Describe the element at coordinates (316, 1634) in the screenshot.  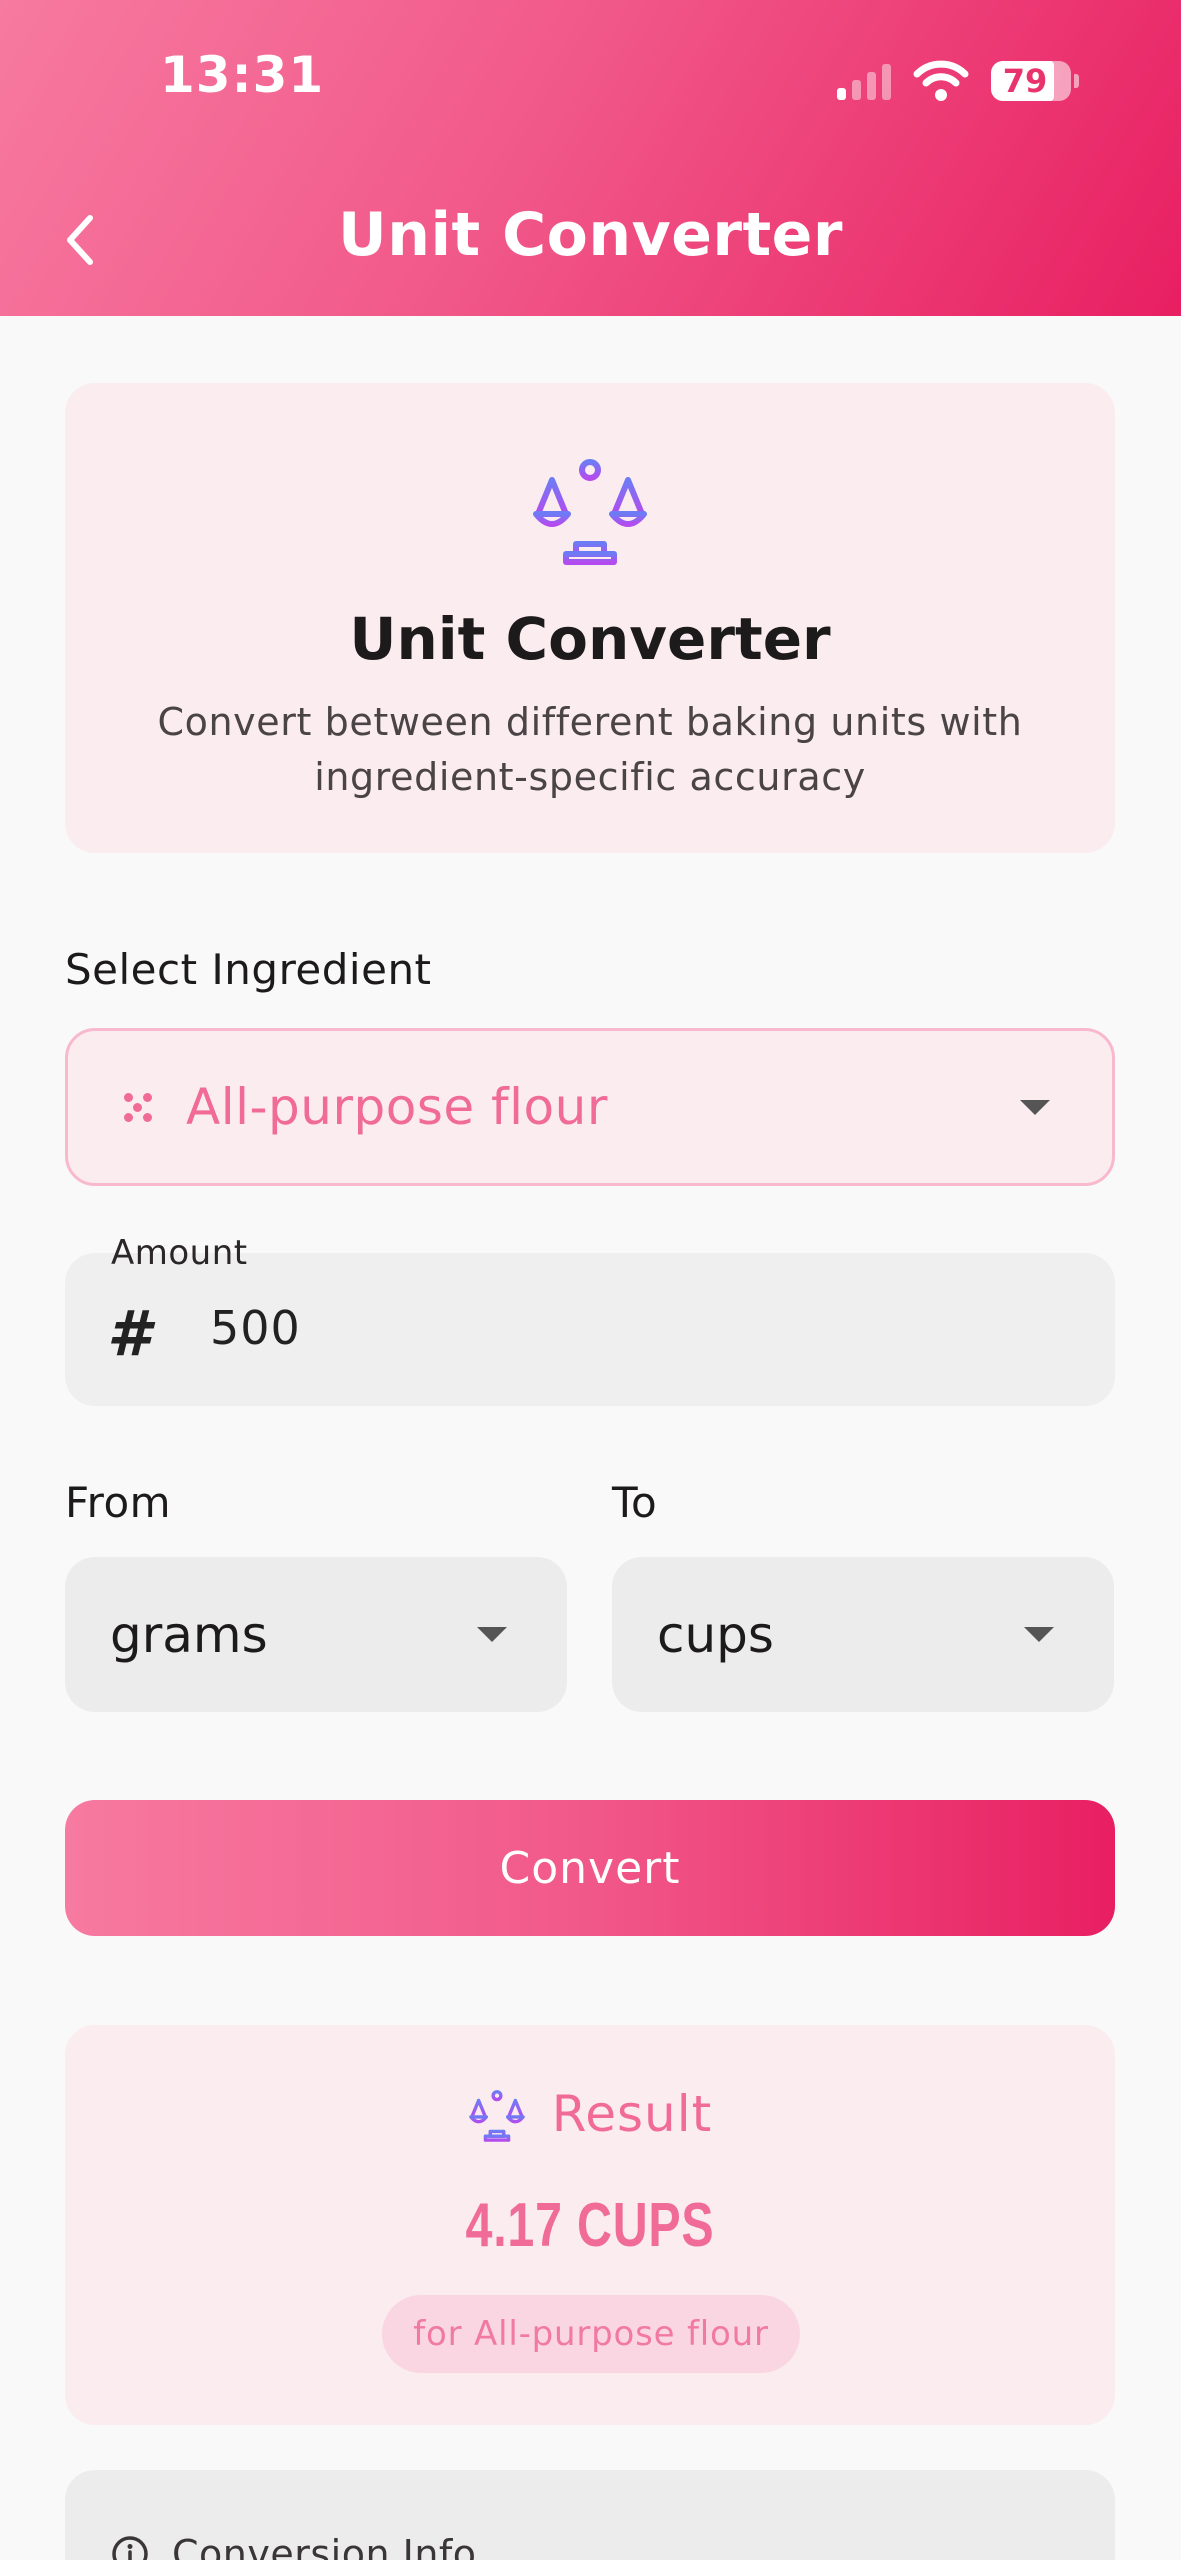
I see `from-unit-dropdown: grams` at that location.